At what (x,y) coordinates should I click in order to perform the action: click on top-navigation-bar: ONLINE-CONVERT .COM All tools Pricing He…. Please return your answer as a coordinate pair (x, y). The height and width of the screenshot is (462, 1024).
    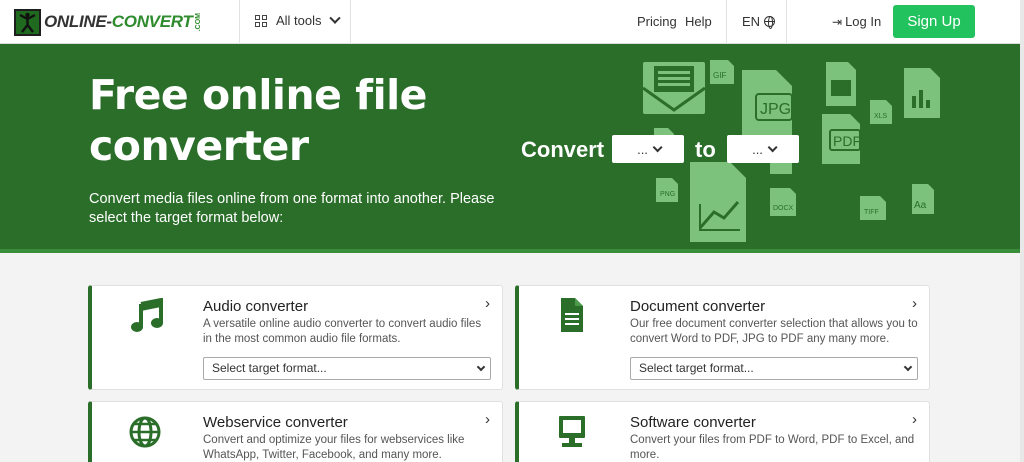
    Looking at the image, I should click on (512, 22).